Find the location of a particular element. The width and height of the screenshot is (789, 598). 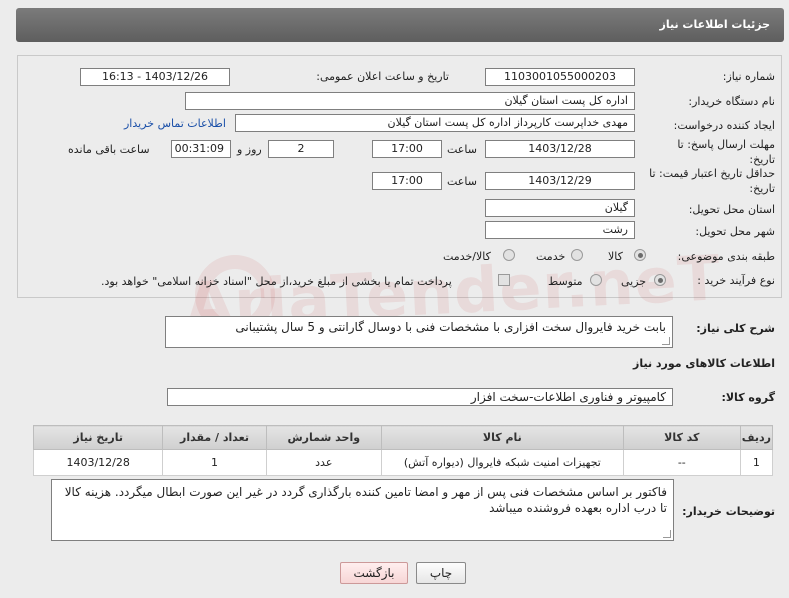

col-header-unit: واحد شمارش is located at coordinates (323, 437).